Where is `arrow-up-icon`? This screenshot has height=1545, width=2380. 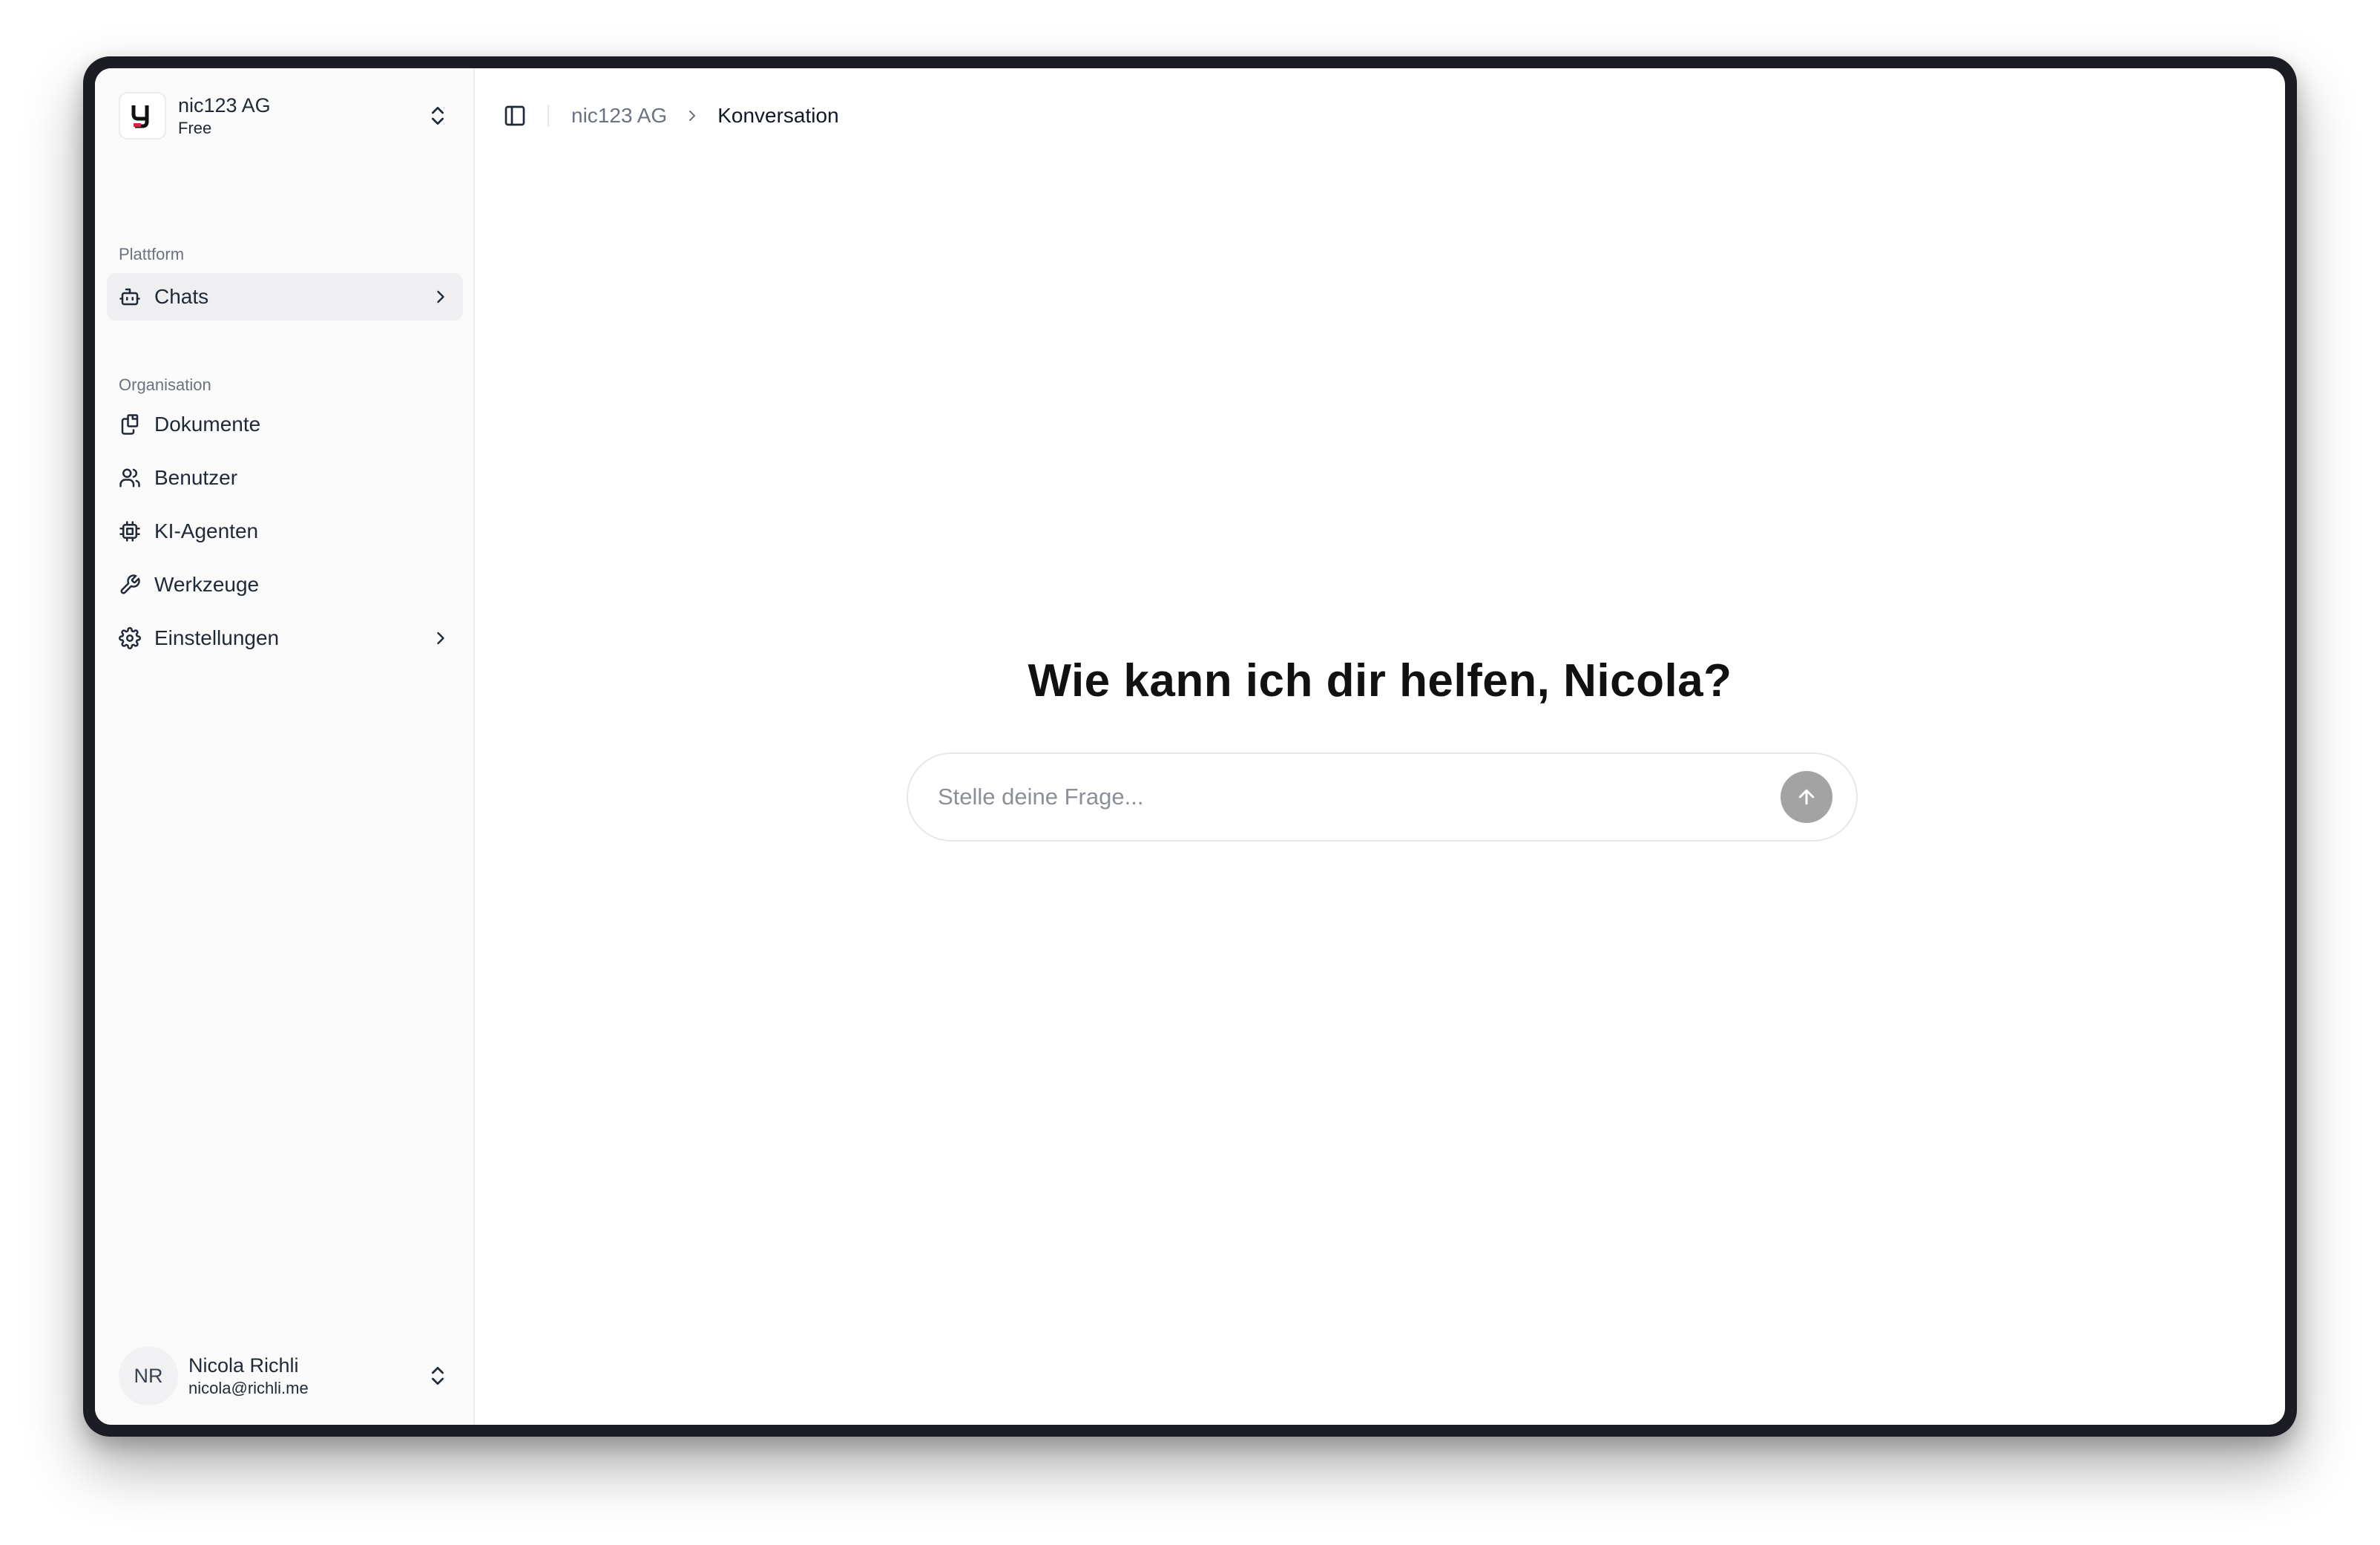 arrow-up-icon is located at coordinates (1807, 797).